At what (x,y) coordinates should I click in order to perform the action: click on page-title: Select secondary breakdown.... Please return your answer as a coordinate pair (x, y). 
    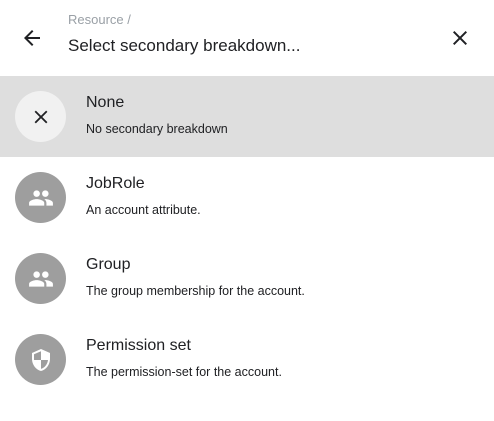
    Looking at the image, I should click on (184, 45).